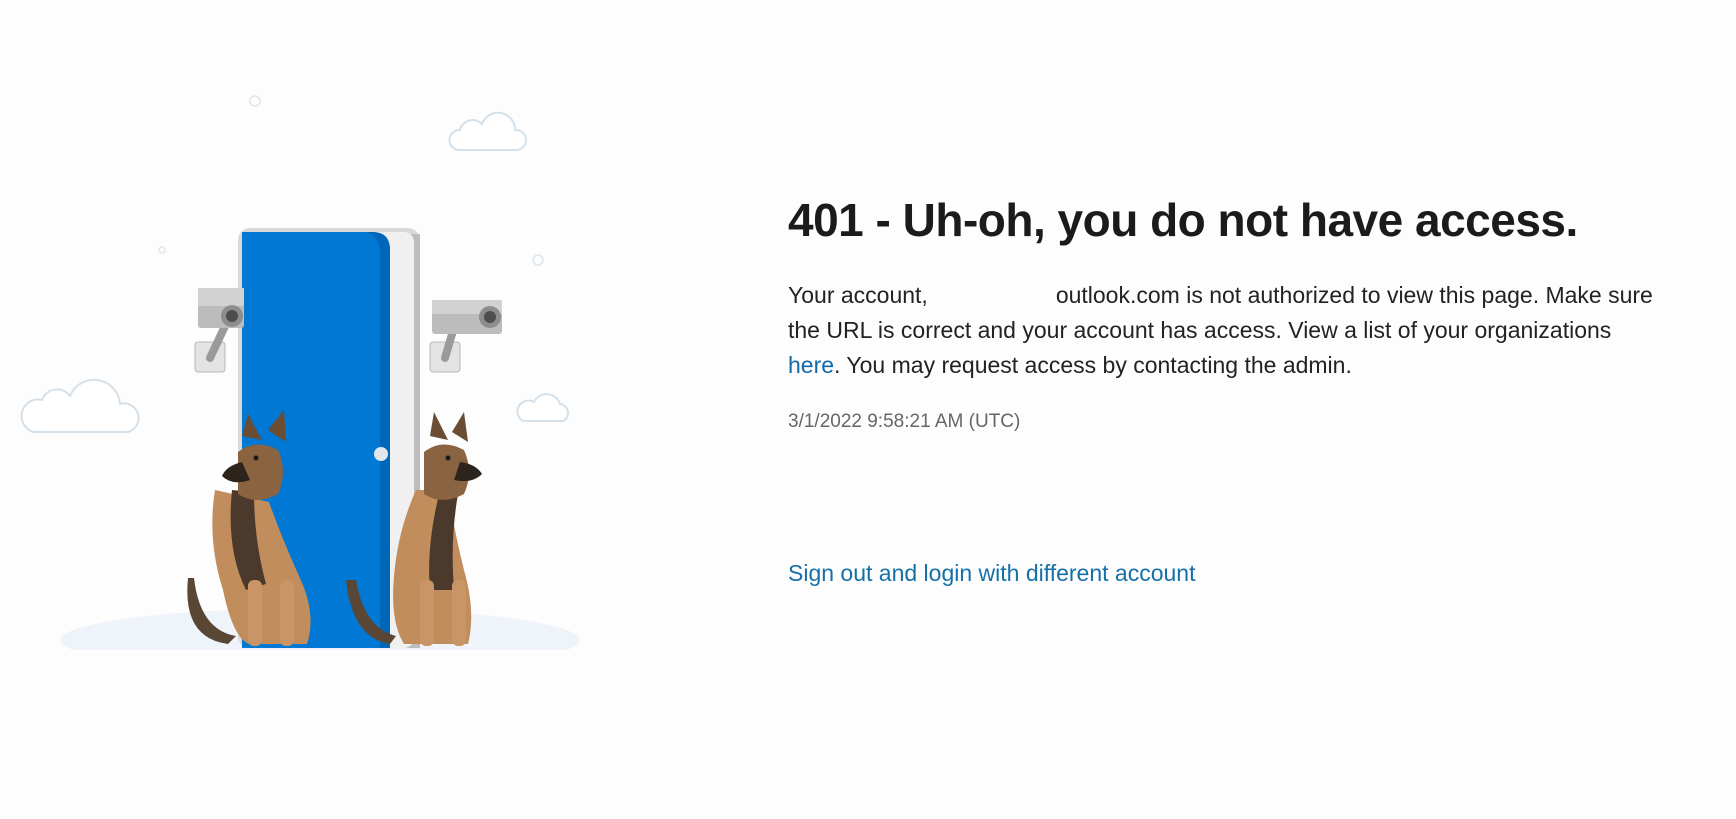  Describe the element at coordinates (1183, 220) in the screenshot. I see `page-title: 401 - Uh-oh, you do not have access.` at that location.